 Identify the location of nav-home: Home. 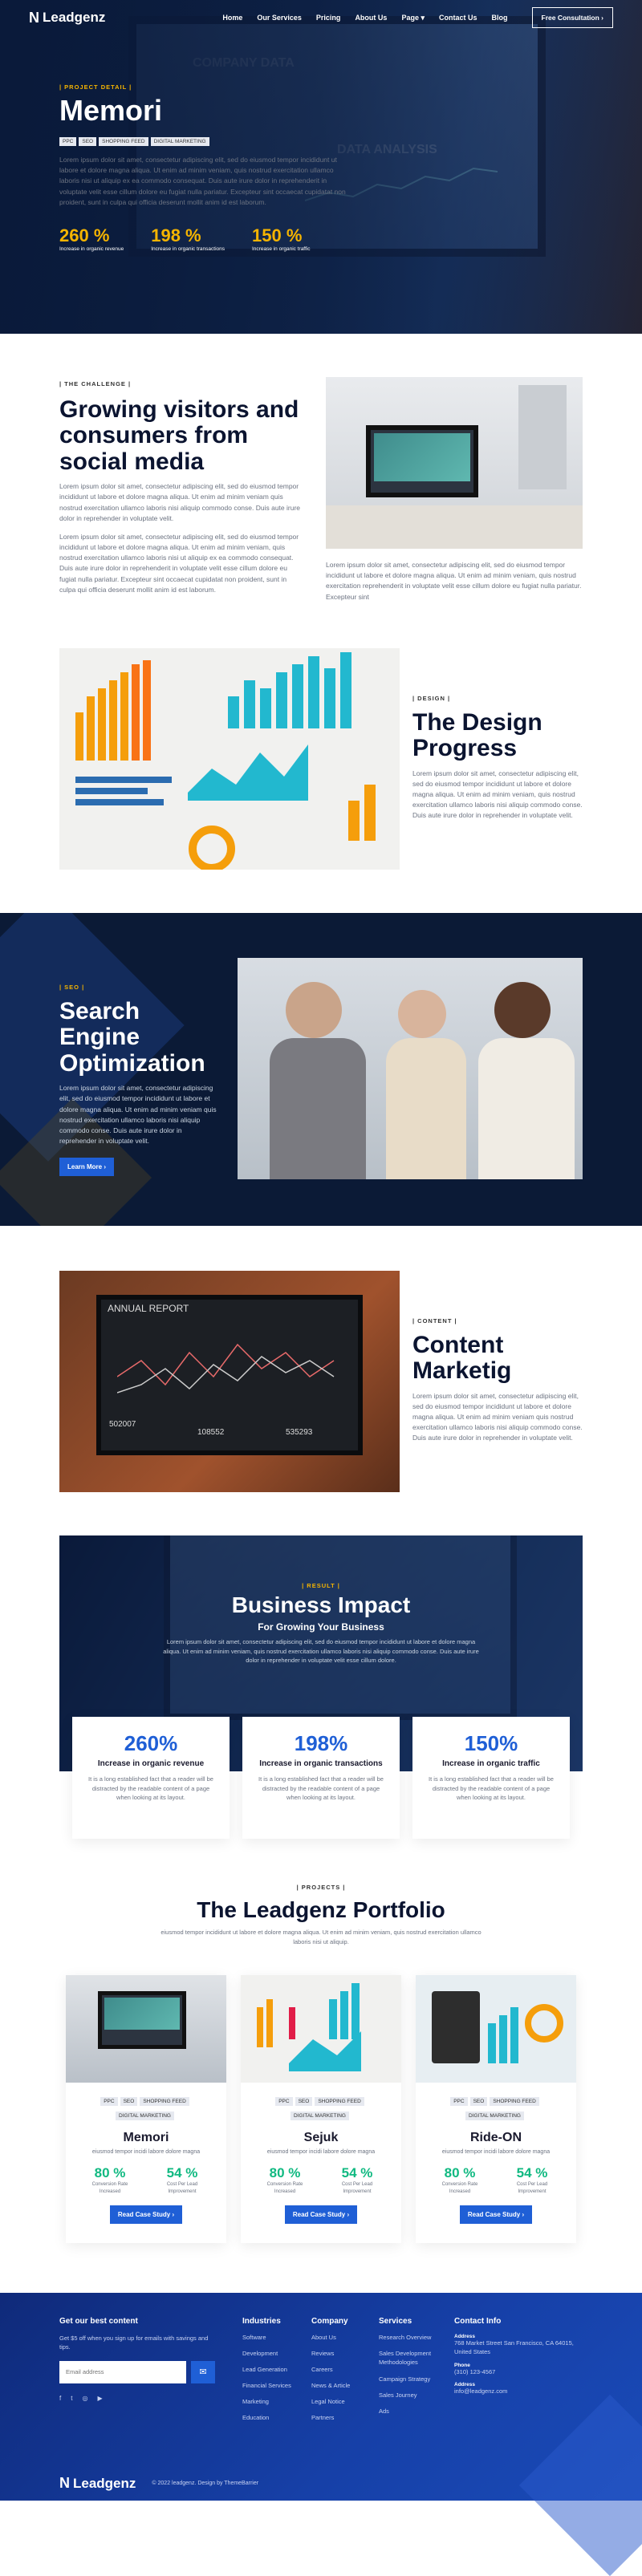
(232, 18).